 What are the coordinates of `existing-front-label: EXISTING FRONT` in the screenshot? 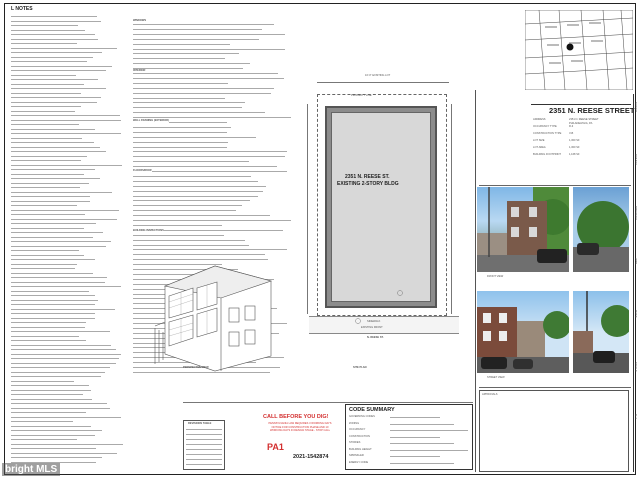 It's located at (372, 327).